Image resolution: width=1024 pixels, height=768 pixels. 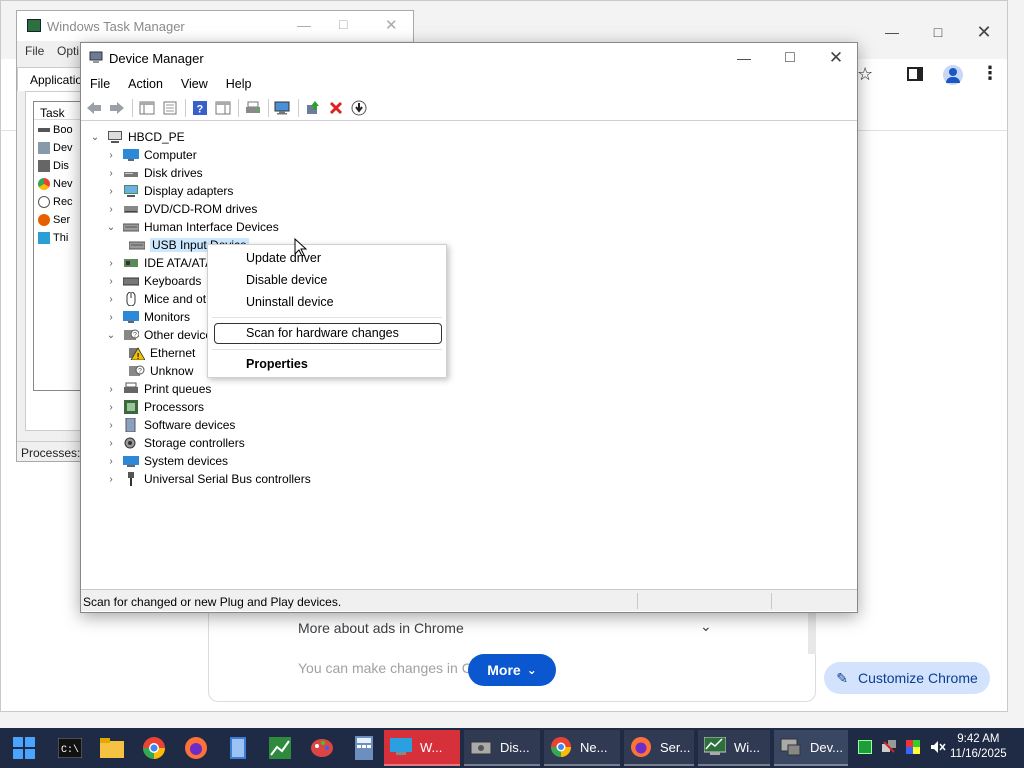 I want to click on chrome-icon, so click(x=154, y=748).